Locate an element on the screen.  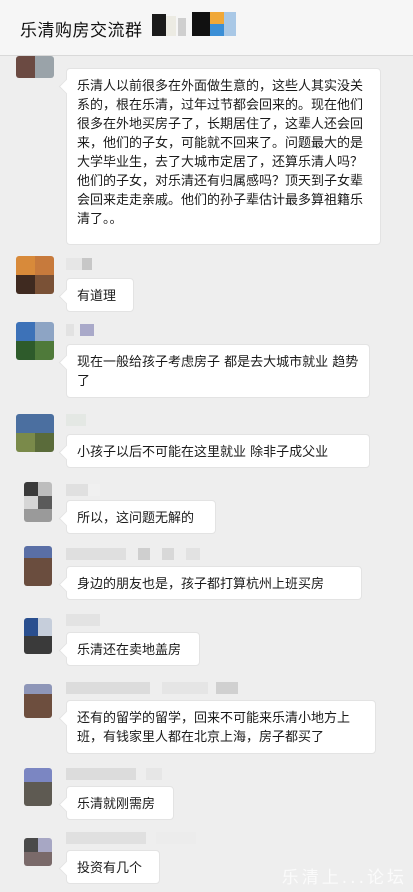
message-bubble: 身边的朋友也是，孩子都打算杭州上班买房 is located at coordinates (214, 583).